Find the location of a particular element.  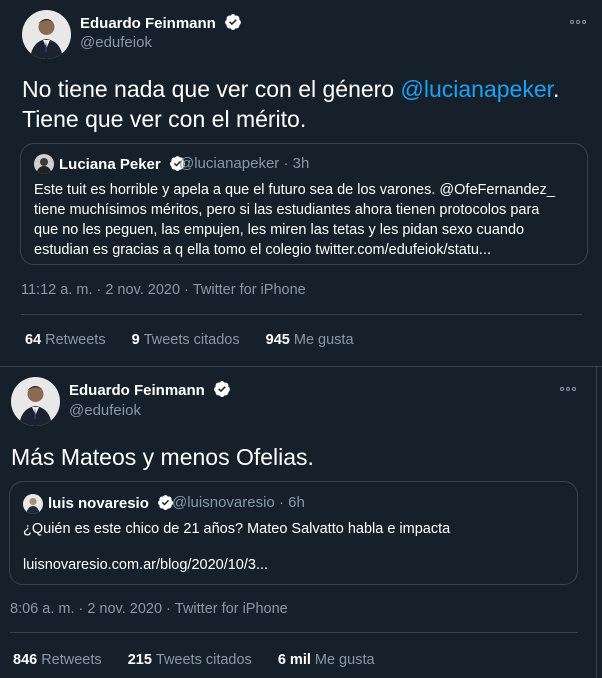

quotes-number: 9 is located at coordinates (135, 340).